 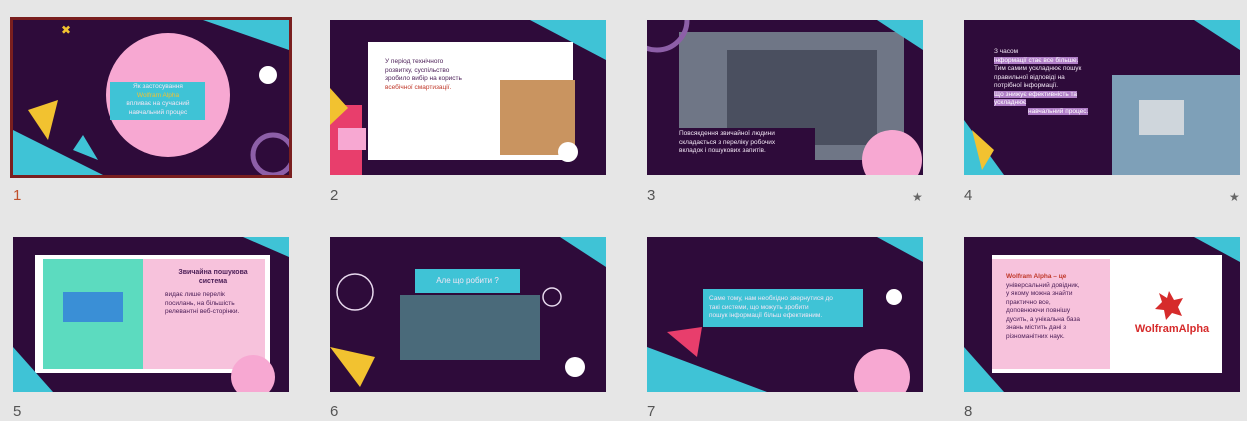 What do you see at coordinates (968, 411) in the screenshot?
I see `slide-number: 8` at bounding box center [968, 411].